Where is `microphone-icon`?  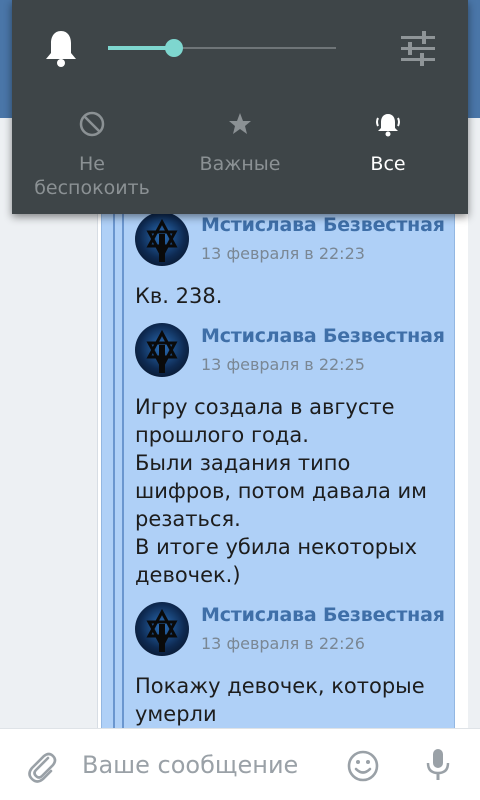
microphone-icon is located at coordinates (438, 765).